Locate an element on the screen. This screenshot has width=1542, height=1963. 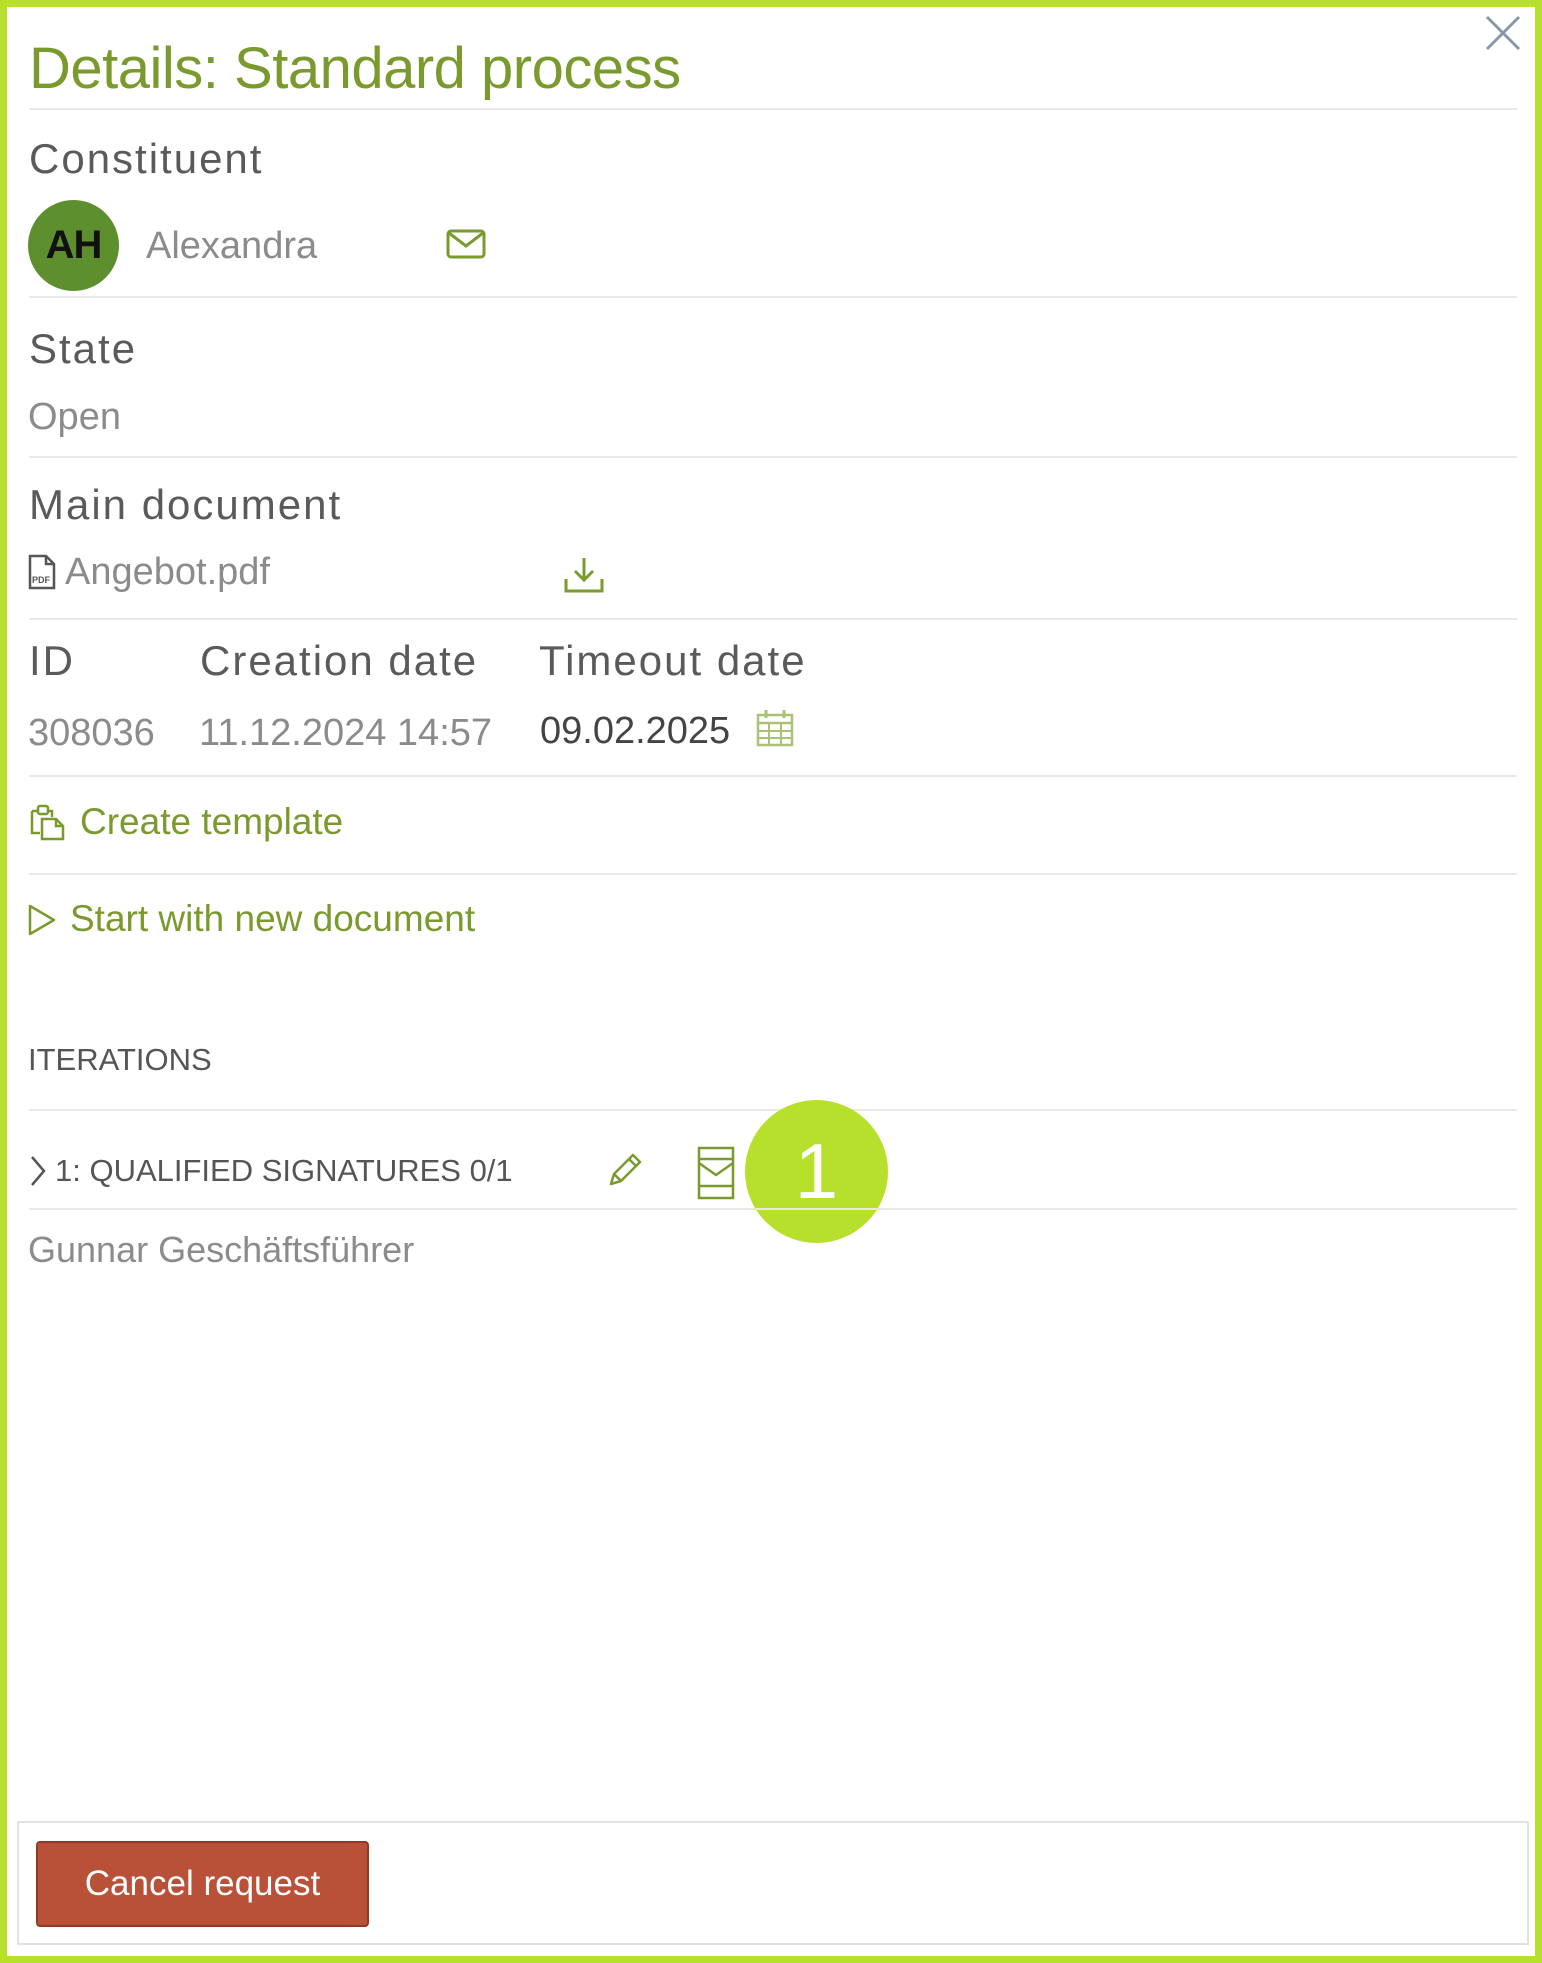
iteration-signer: Gunnar Geschäftsführer is located at coordinates (221, 1249).